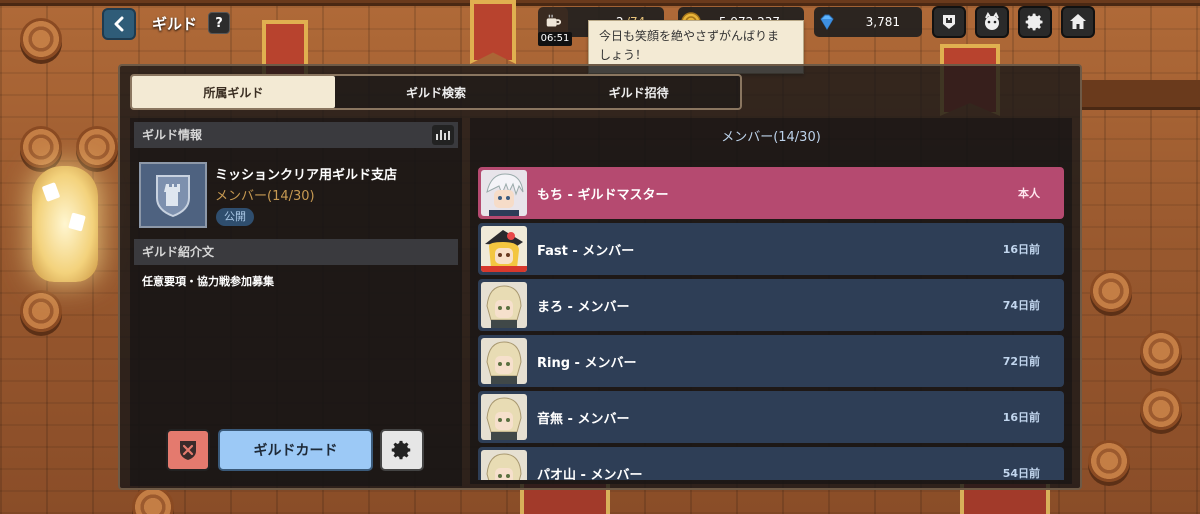 The image size is (1200, 514). I want to click on castle-tower-icon, so click(173, 196).